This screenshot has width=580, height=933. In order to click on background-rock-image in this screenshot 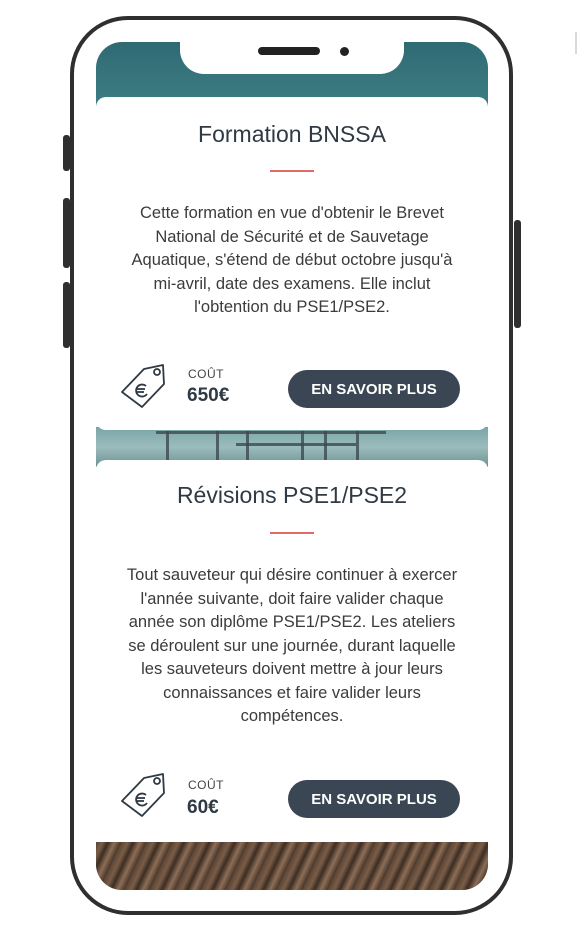, I will do `click(292, 866)`.